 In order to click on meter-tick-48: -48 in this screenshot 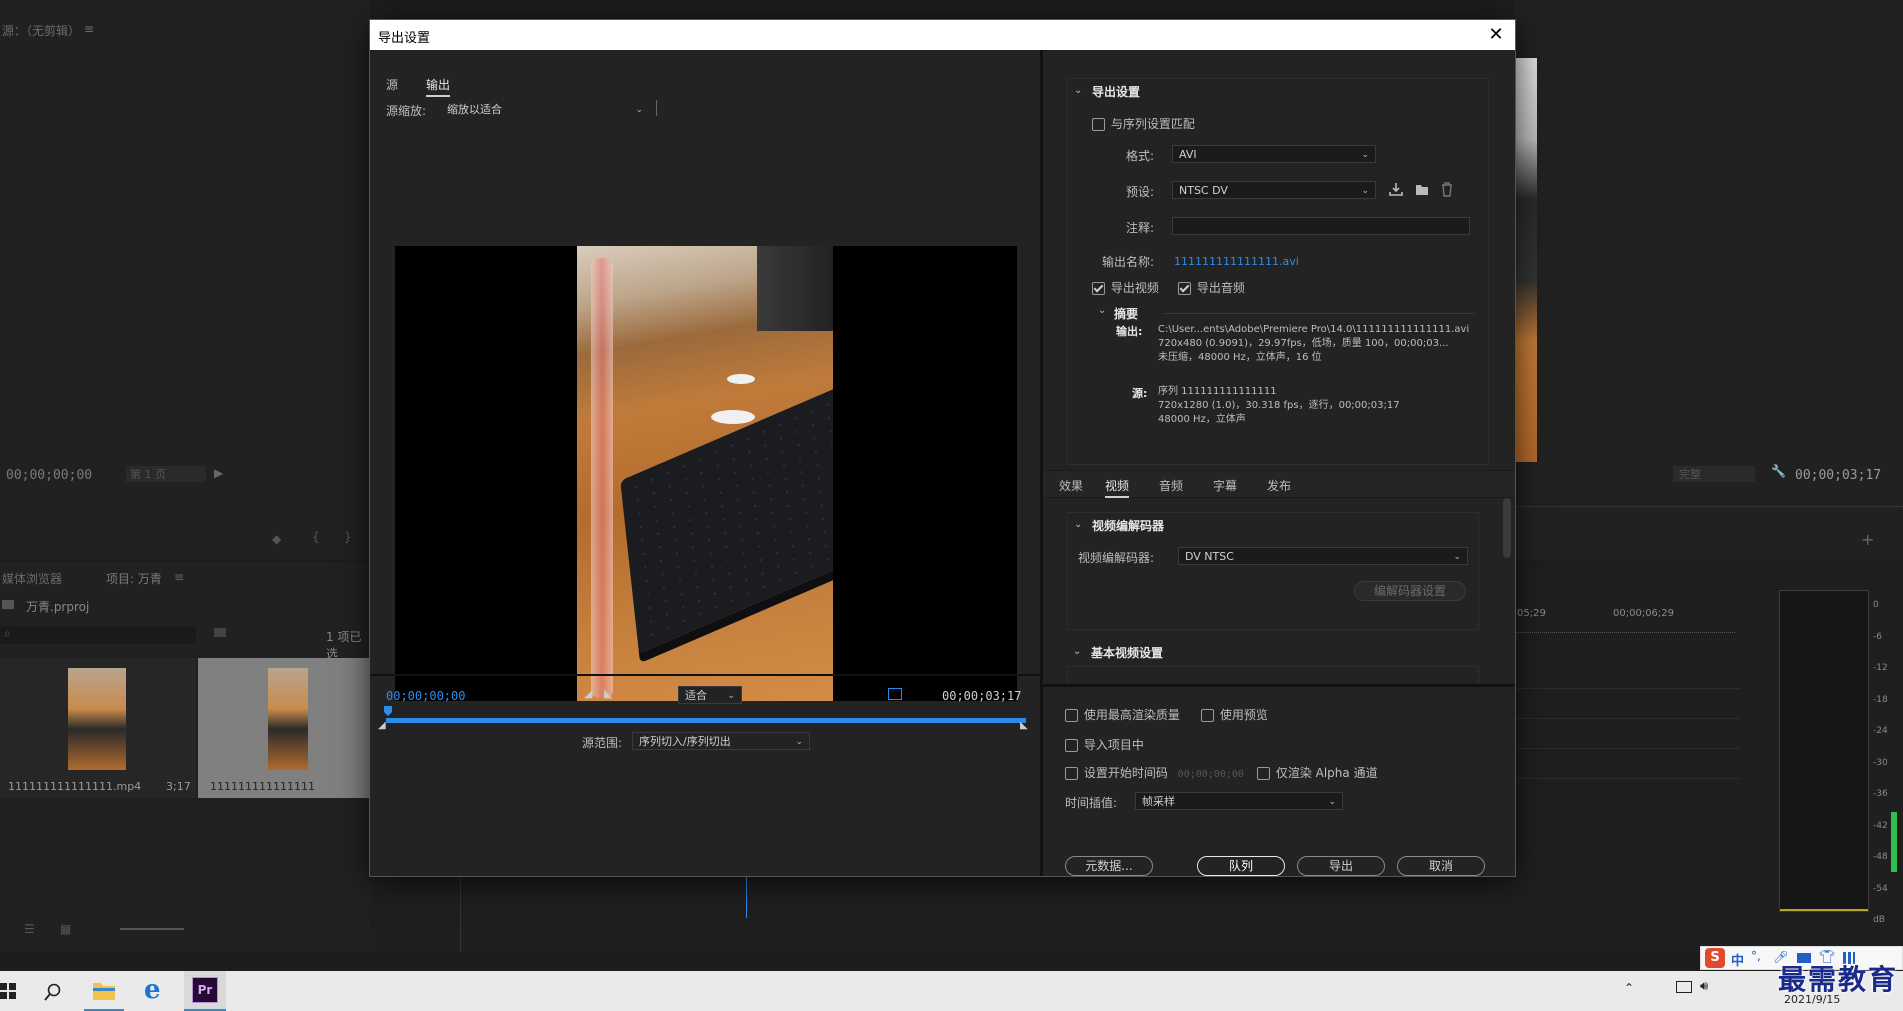, I will do `click(1880, 857)`.